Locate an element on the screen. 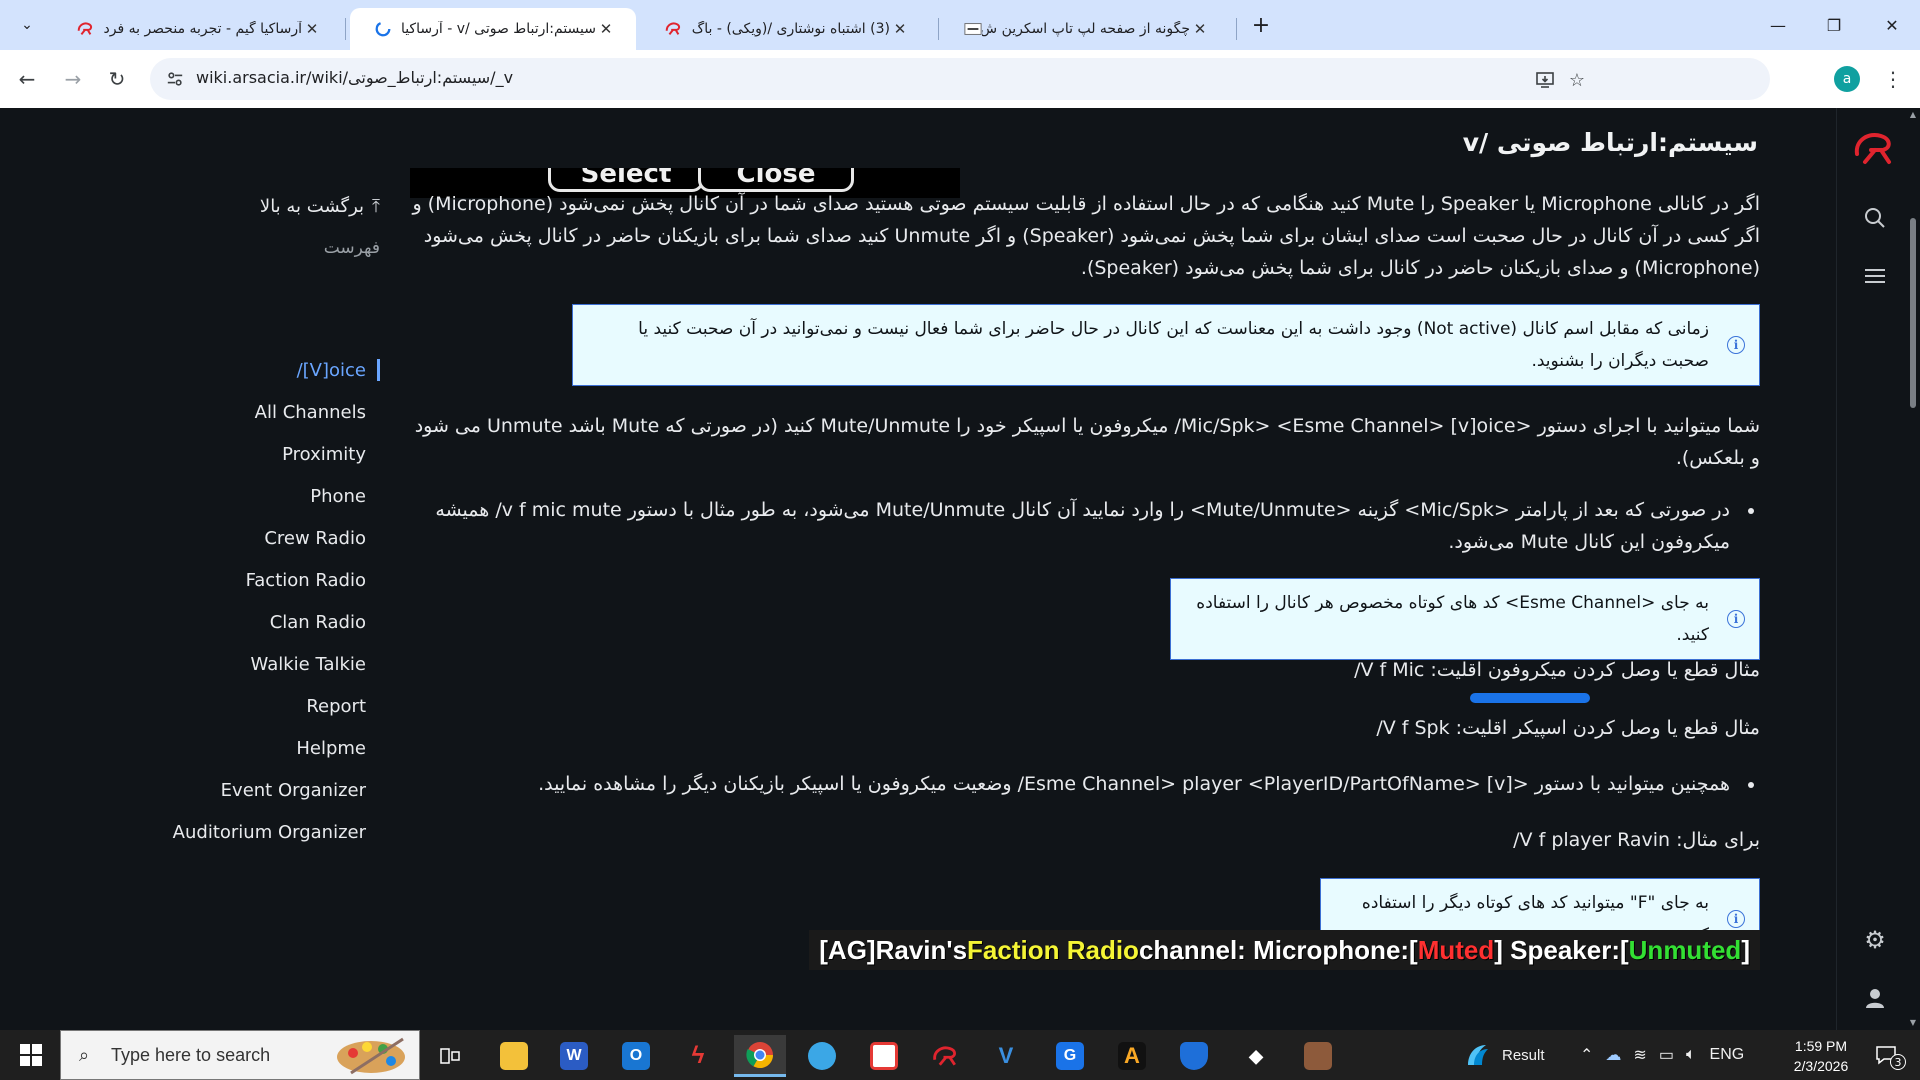 The width and height of the screenshot is (1920, 1080). taskbar-app-blue is located at coordinates (822, 1056).